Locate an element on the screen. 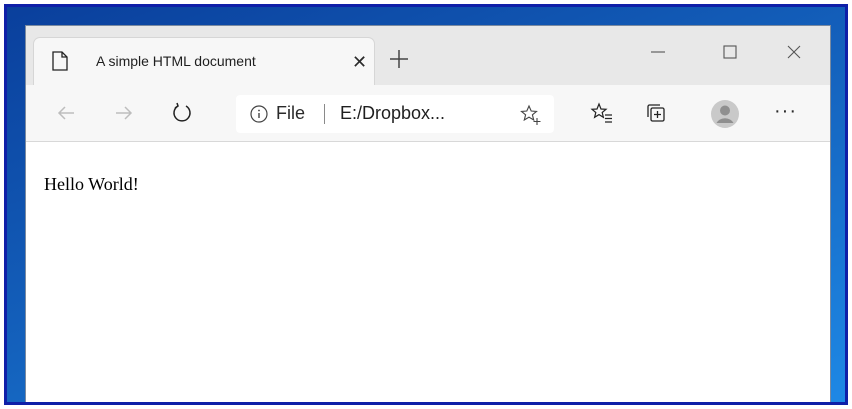  tab-strip: A simple HTML document ✕ is located at coordinates (428, 55).